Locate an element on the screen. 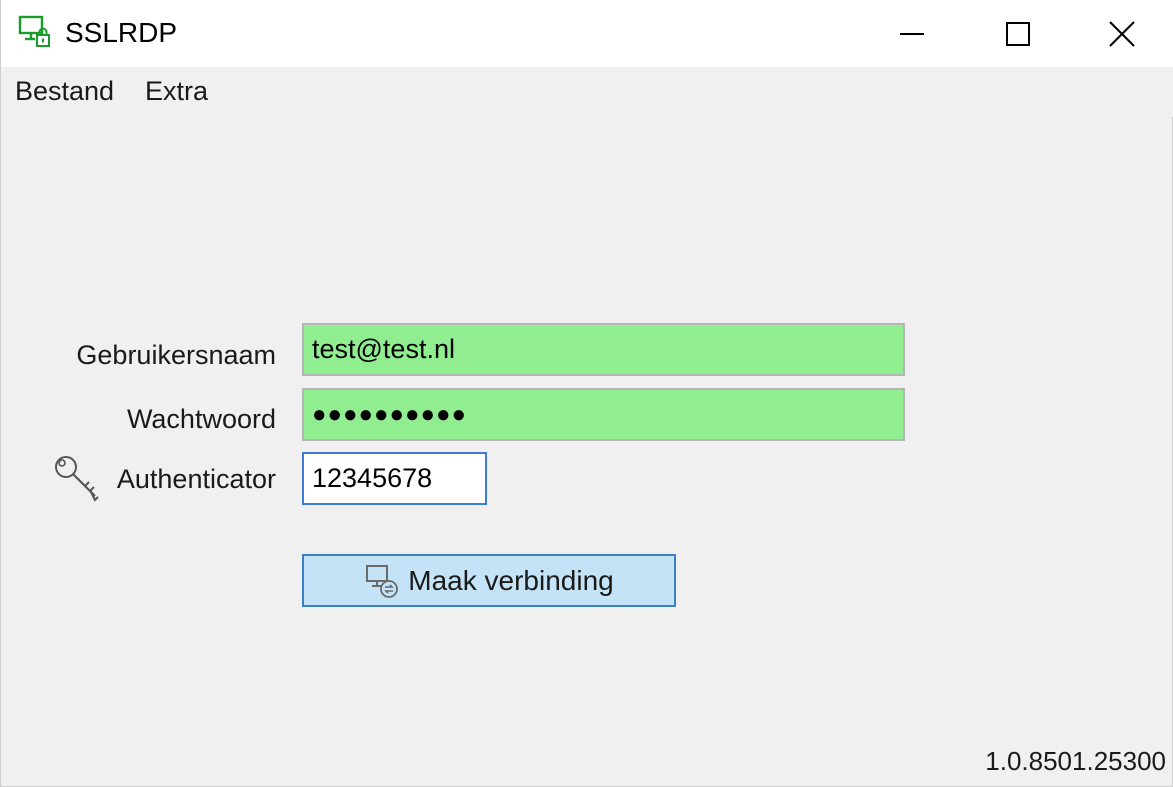 The image size is (1173, 787). connect-button-label: Maak verbinding is located at coordinates (511, 580).